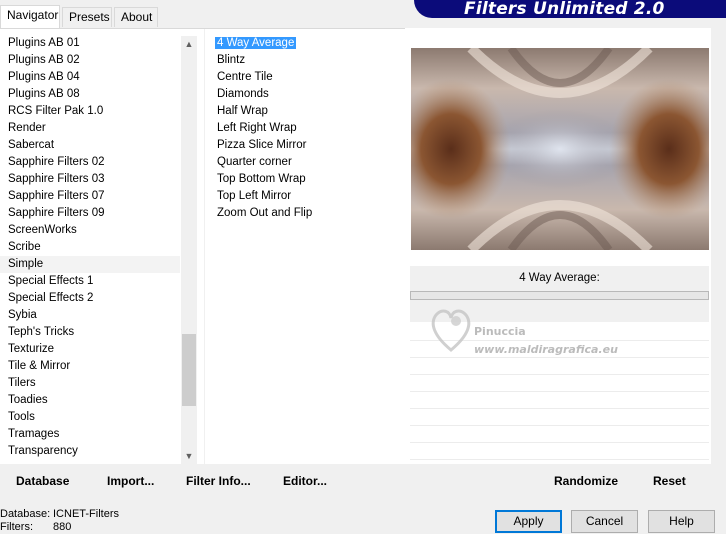 This screenshot has width=726, height=534. Describe the element at coordinates (189, 44) in the screenshot. I see `scroll-up-icon: ▲` at that location.